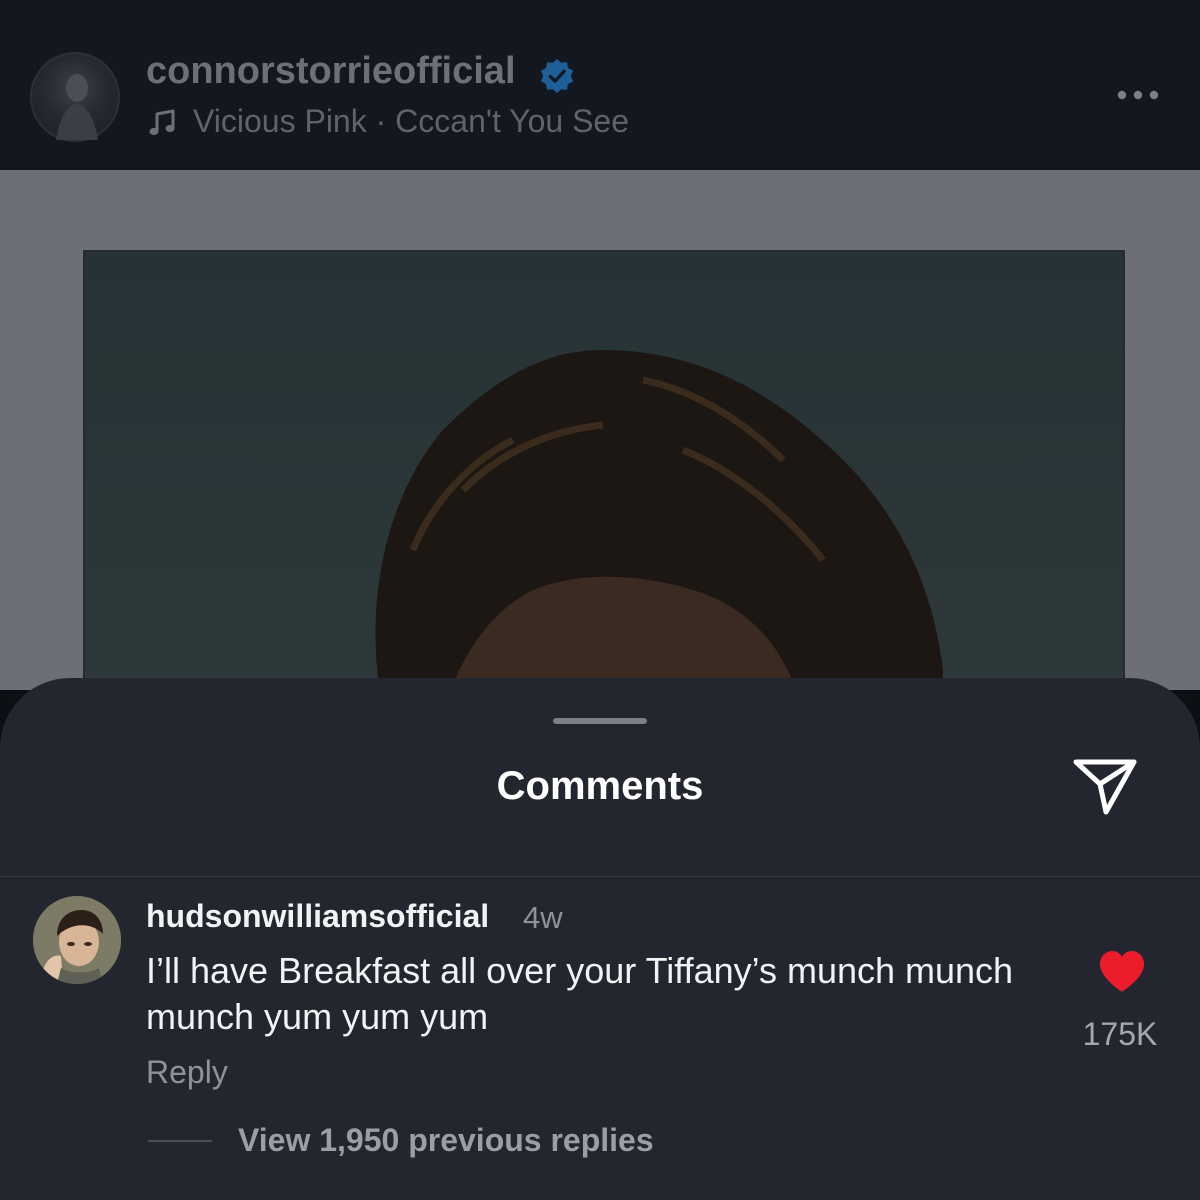 This screenshot has width=1200, height=1200. Describe the element at coordinates (557, 76) in the screenshot. I see `verified-icon` at that location.